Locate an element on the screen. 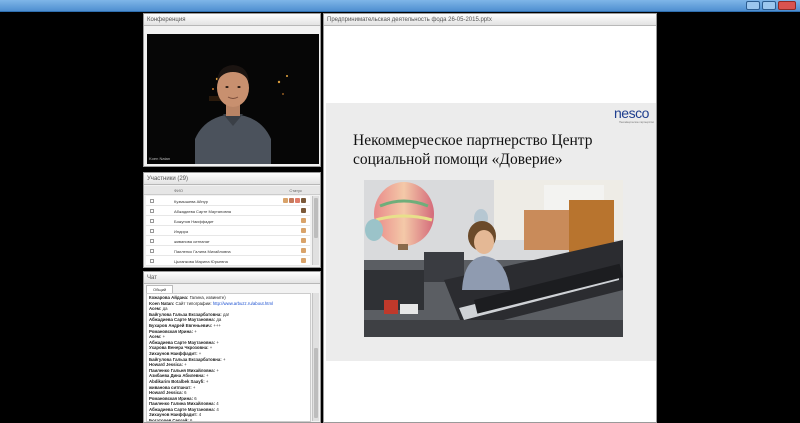 Image resolution: width=800 pixels, height=423 pixels. participant-row: Кузмышева Айнур is located at coordinates (228, 201).